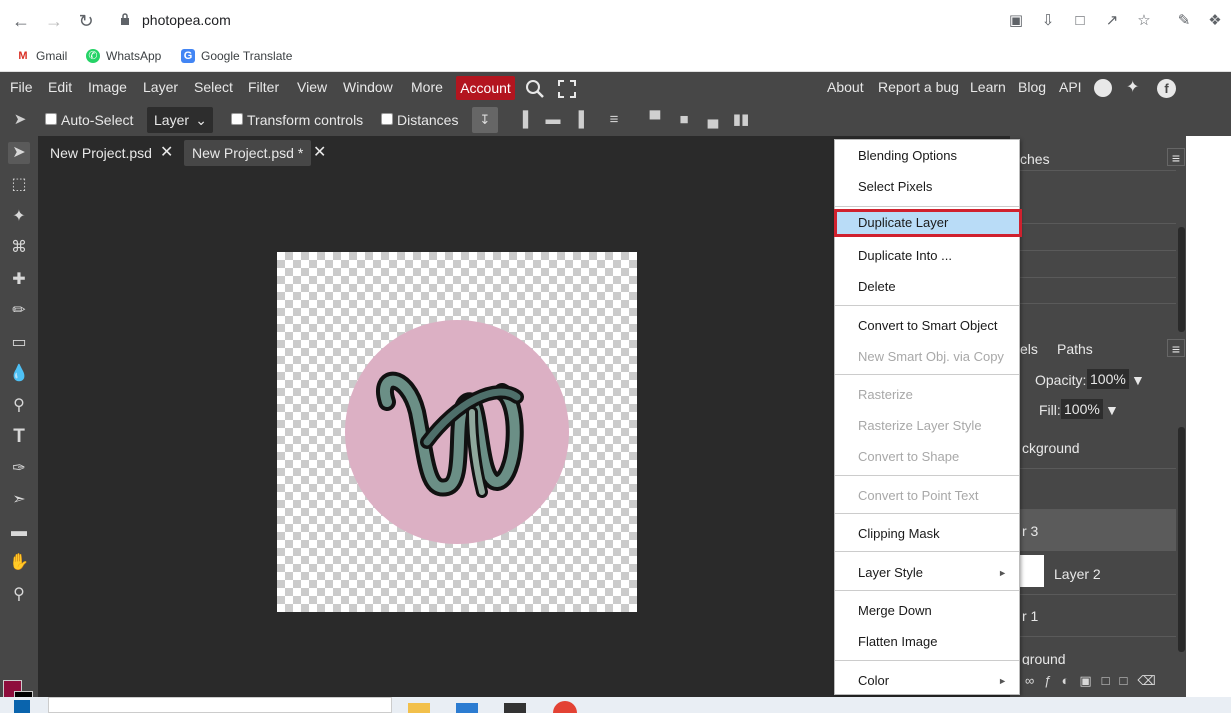 Image resolution: width=1231 pixels, height=713 pixels. What do you see at coordinates (1111, 680) in the screenshot?
I see `folder-icon: □` at bounding box center [1111, 680].